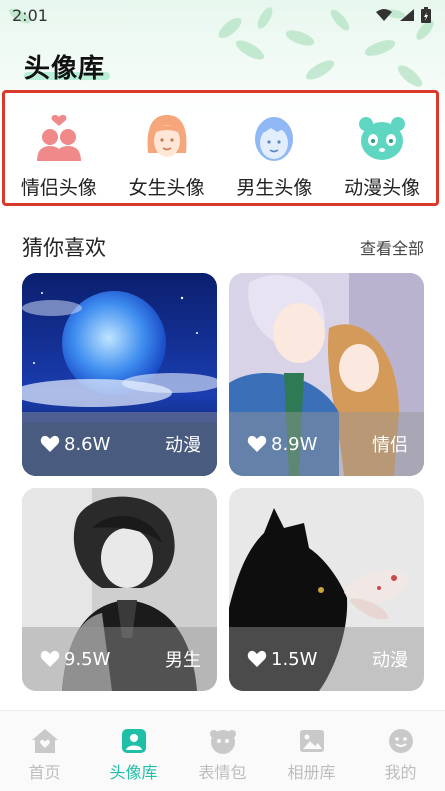  Describe the element at coordinates (294, 659) in the screenshot. I see `likes-count: 1.5W` at that location.